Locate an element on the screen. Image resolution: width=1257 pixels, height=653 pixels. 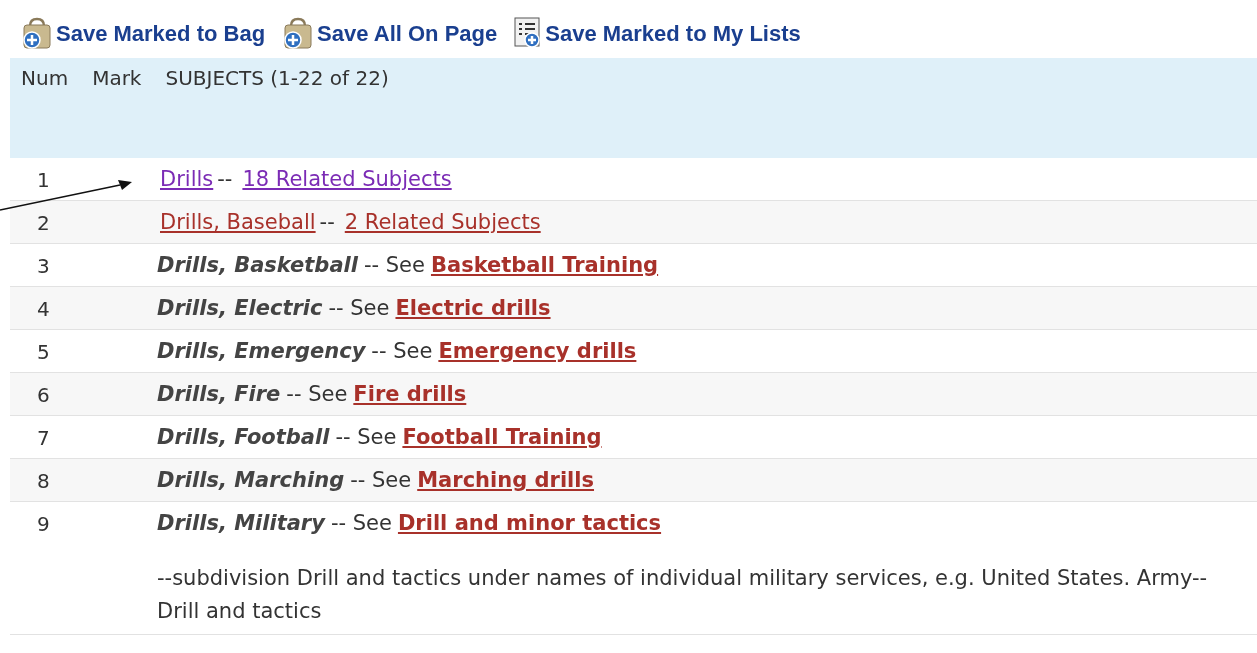
row-number: 8 is located at coordinates (43, 481).